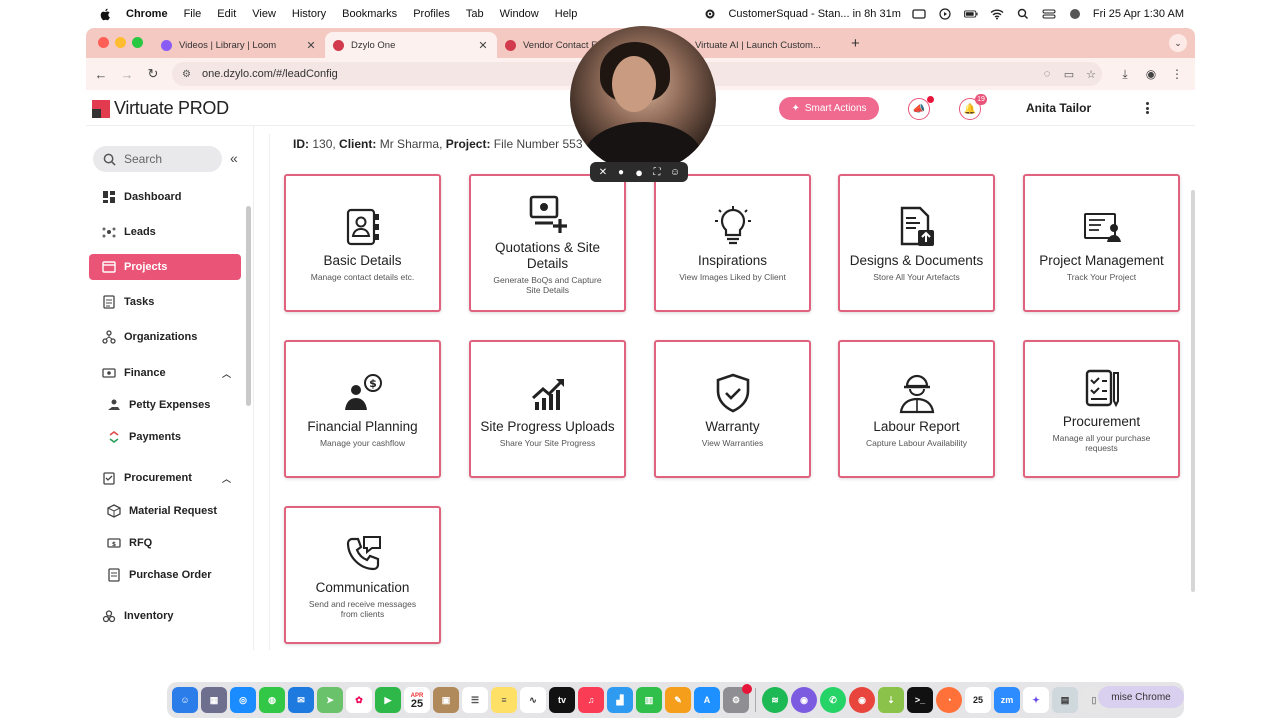  Describe the element at coordinates (649, 700) in the screenshot. I see `numbers-icon: ▥` at that location.